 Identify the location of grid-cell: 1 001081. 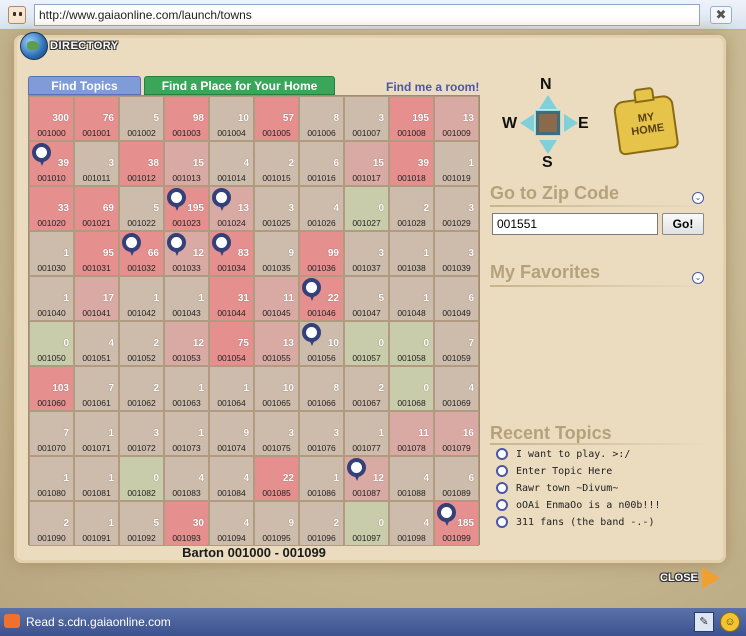
(96, 478).